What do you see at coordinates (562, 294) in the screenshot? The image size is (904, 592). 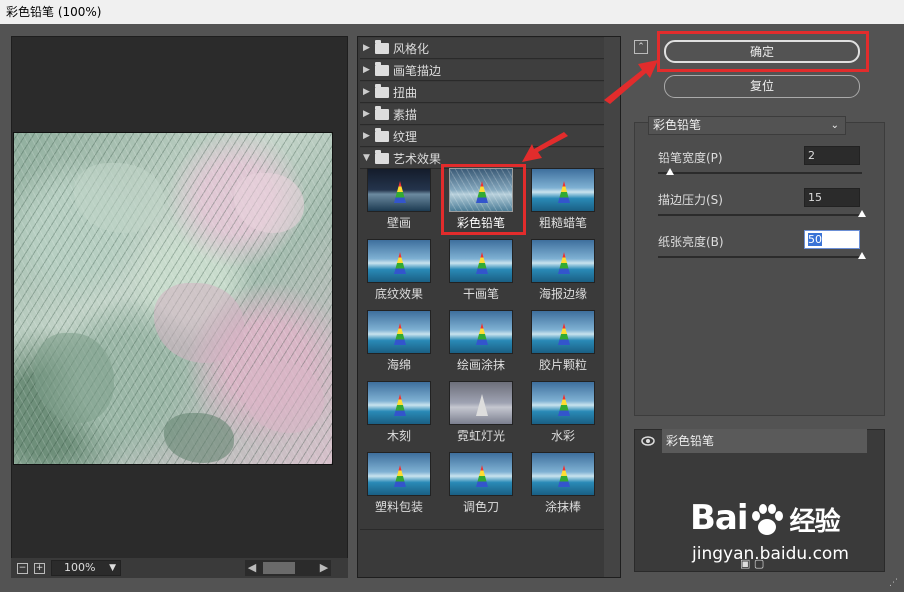 I see `filter-label: 海报边缘` at bounding box center [562, 294].